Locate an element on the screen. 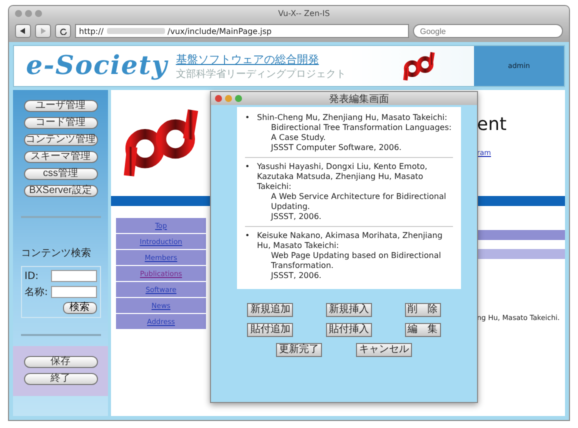  dialog-button: 削 除 is located at coordinates (422, 310).